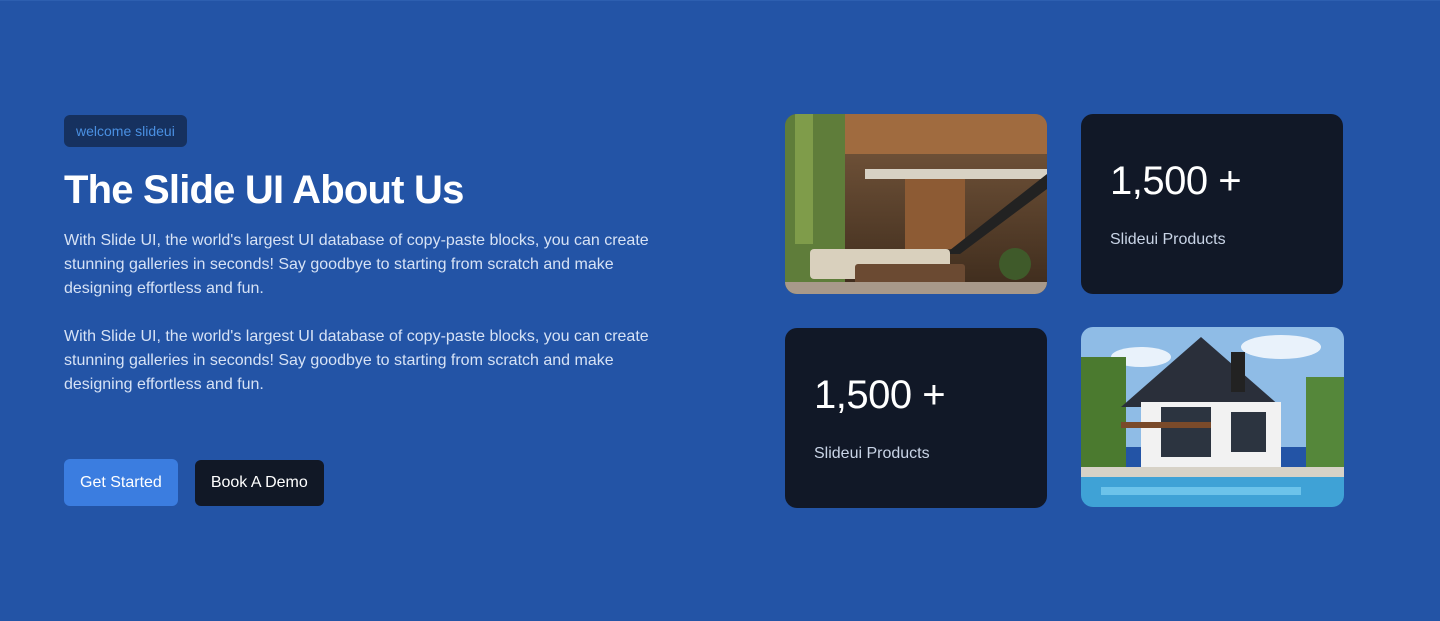 This screenshot has width=1440, height=621. Describe the element at coordinates (916, 204) in the screenshot. I see `interior-living-room-photo` at that location.